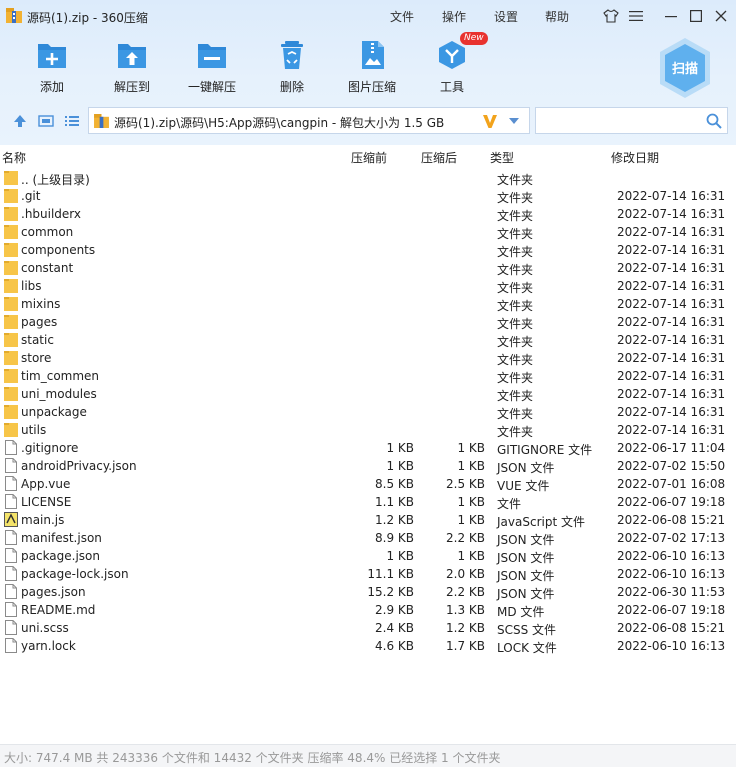 The image size is (736, 767). Describe the element at coordinates (368, 412) in the screenshot. I see `file-row: unpackage 文件夹 2022-07-14 16:31` at that location.